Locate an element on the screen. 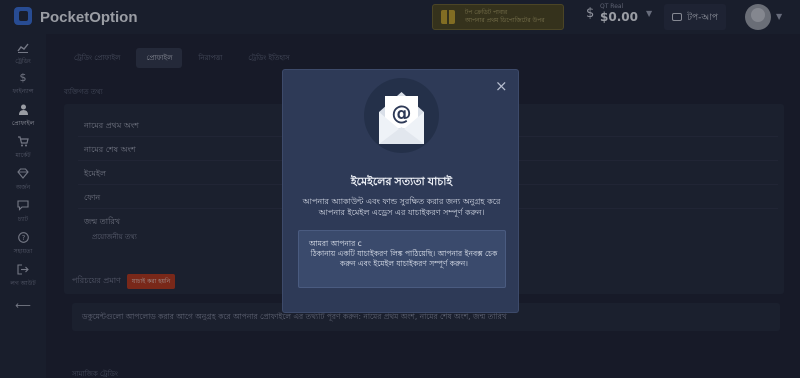 The image size is (800, 378). notice-text-first-line: আমরা আপনার c is located at coordinates (335, 243).